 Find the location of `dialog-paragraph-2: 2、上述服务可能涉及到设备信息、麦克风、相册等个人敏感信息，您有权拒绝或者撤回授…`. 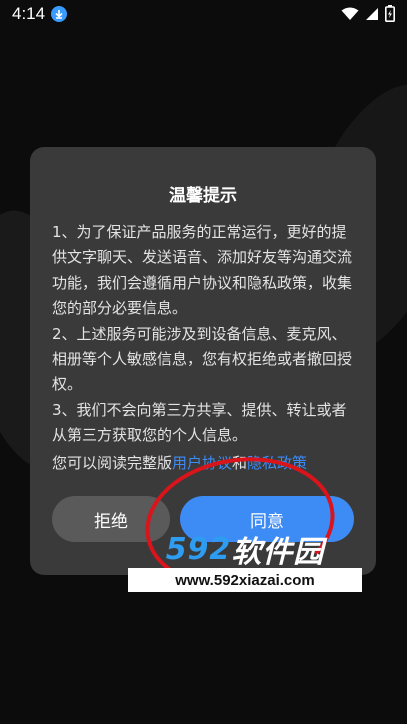

dialog-paragraph-2: 2、上述服务可能涉及到设备信息、麦克风、相册等个人敏感信息，您有权拒绝或者撤回授… is located at coordinates (202, 359).